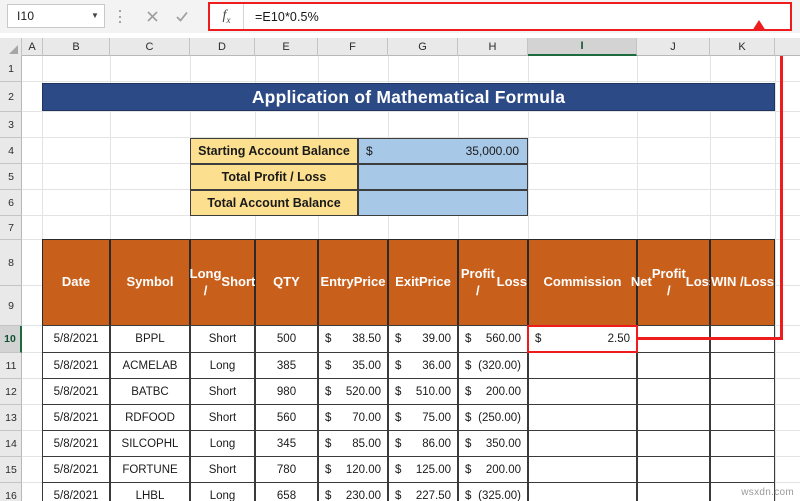 The image size is (800, 501). Describe the element at coordinates (11, 263) in the screenshot. I see `row-header-8: 8` at that location.